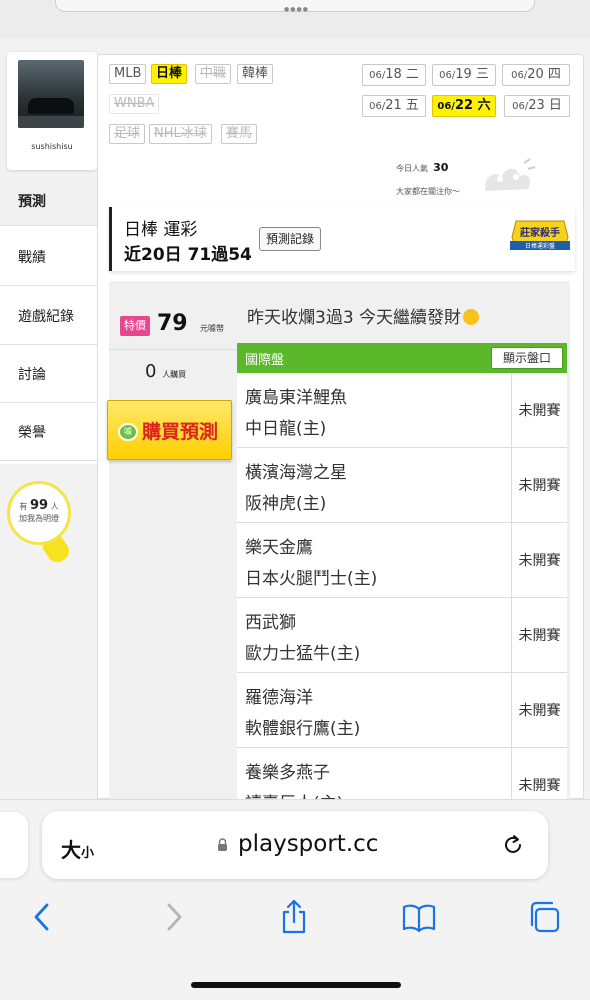 The image size is (590, 1000). Describe the element at coordinates (428, 191) in the screenshot. I see `popularity-caption: 大家都在關注你～` at that location.